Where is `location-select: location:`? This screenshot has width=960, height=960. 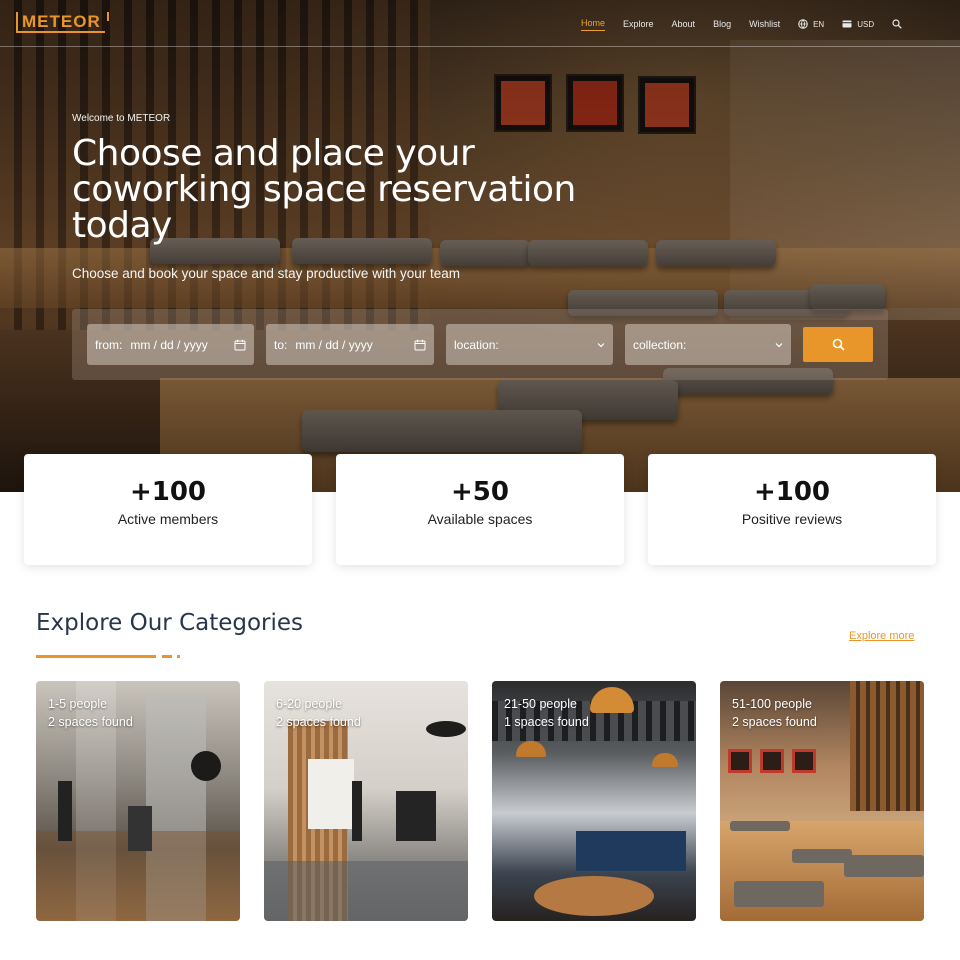 location-select: location: is located at coordinates (529, 344).